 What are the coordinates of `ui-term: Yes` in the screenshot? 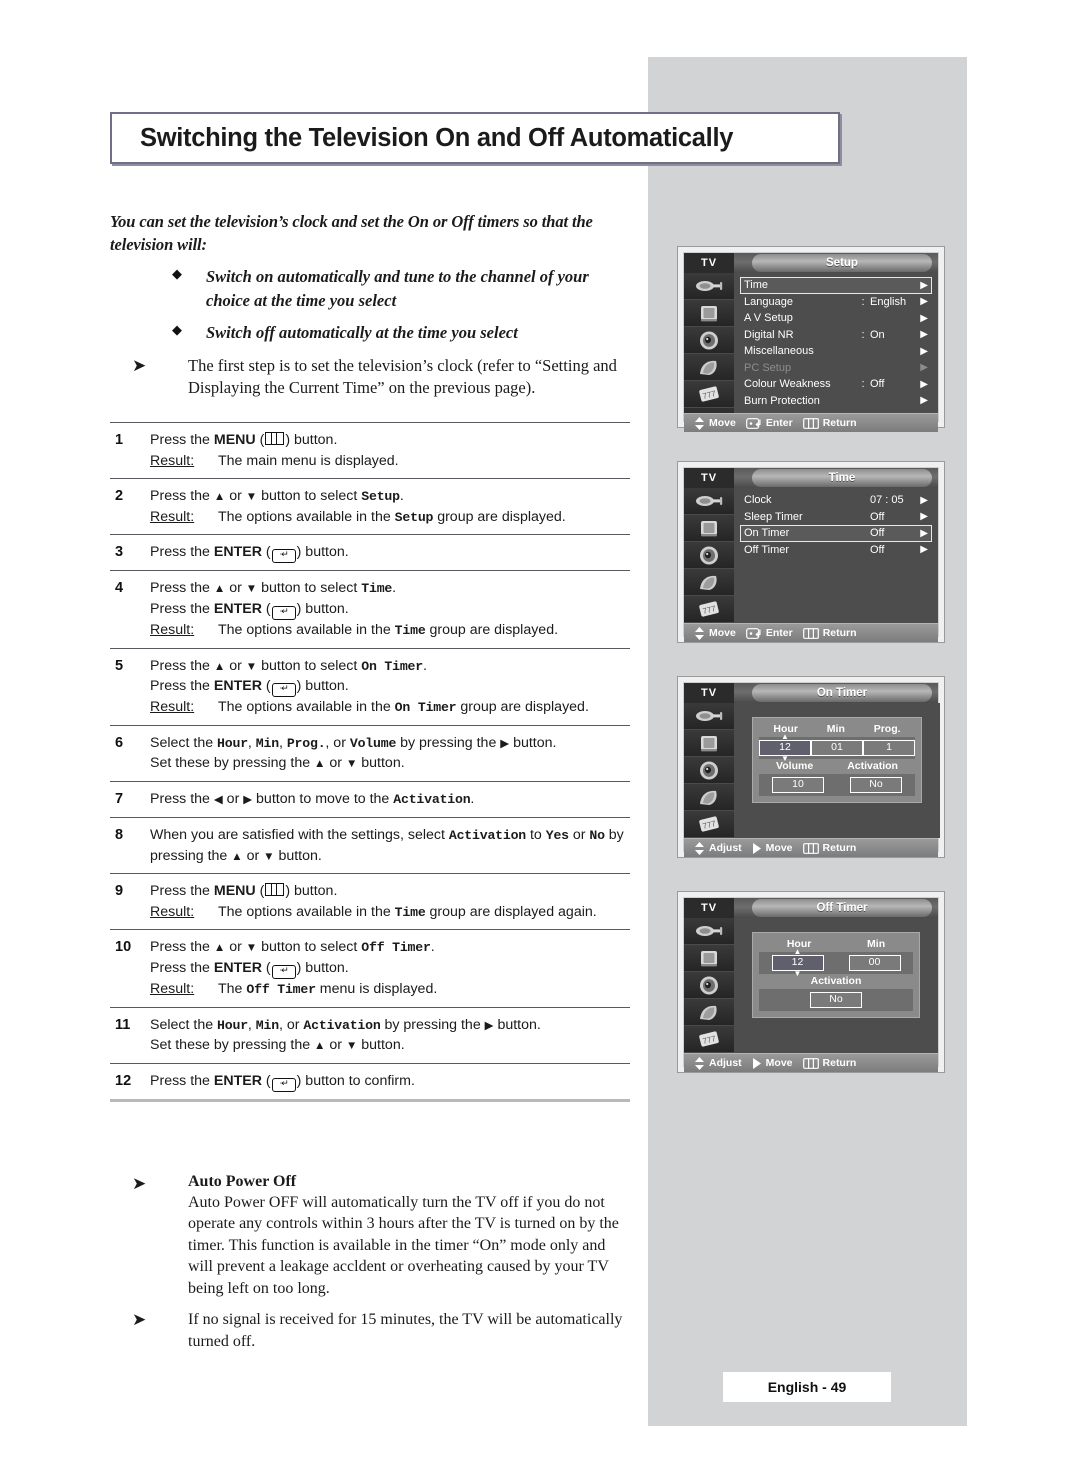 It's located at (557, 835).